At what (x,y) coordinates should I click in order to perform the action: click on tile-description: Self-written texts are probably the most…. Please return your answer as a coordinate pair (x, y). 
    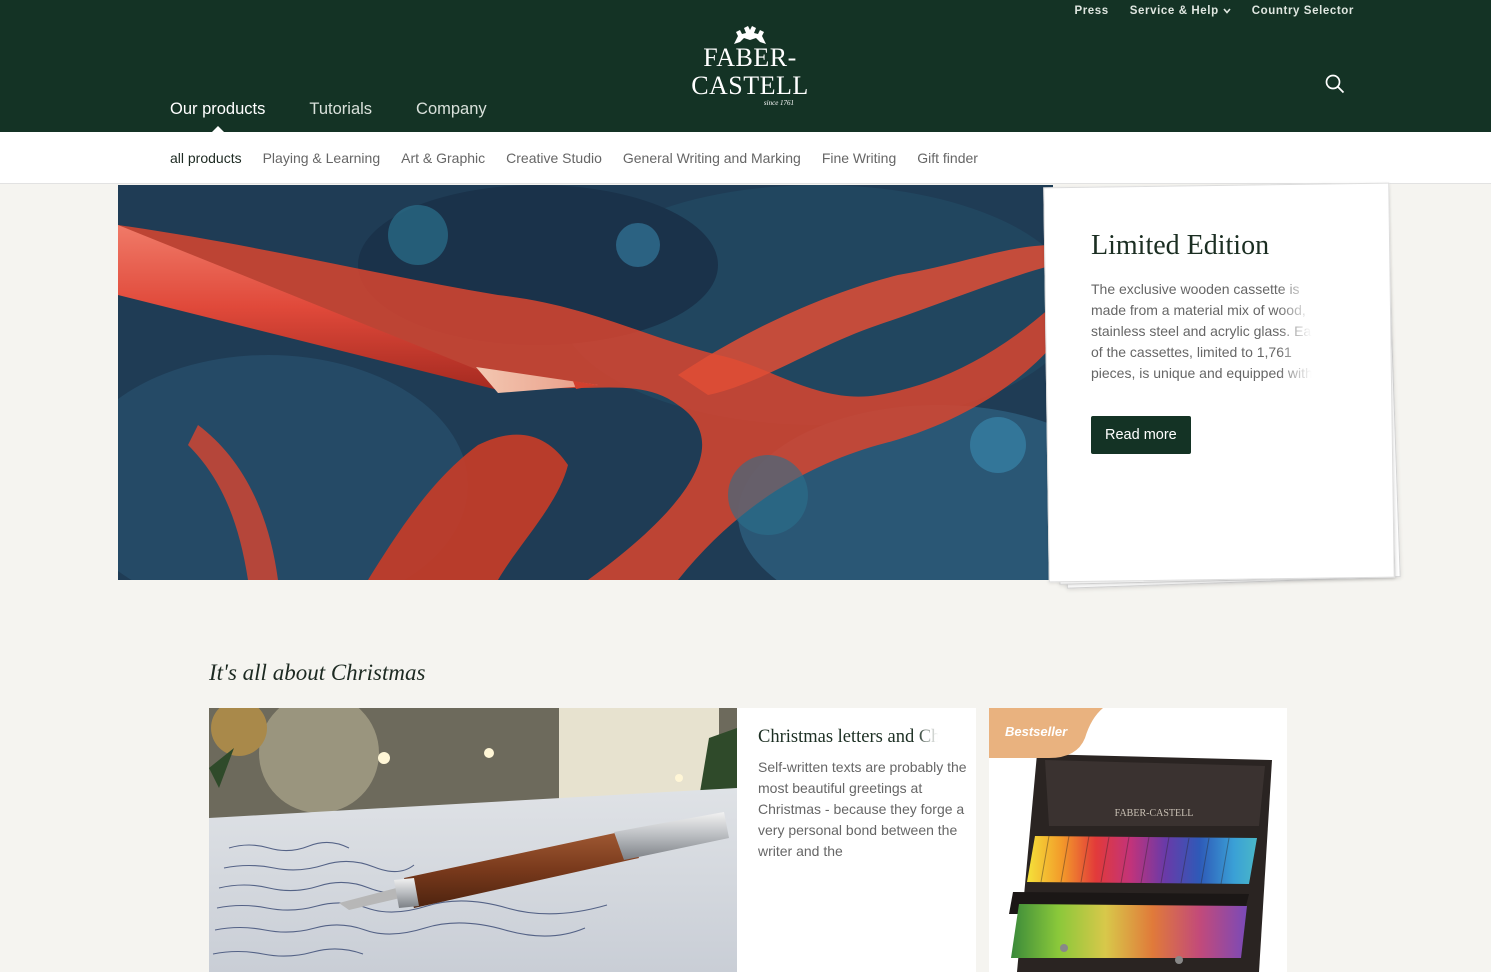
    Looking at the image, I should click on (862, 809).